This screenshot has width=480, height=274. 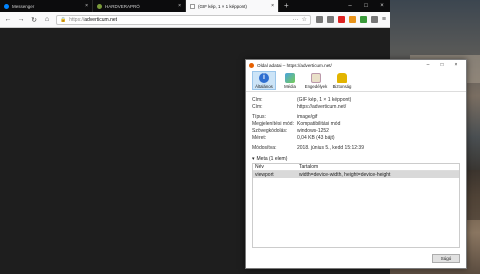 I want to click on lock-icon: 🔒, so click(x=63, y=20).